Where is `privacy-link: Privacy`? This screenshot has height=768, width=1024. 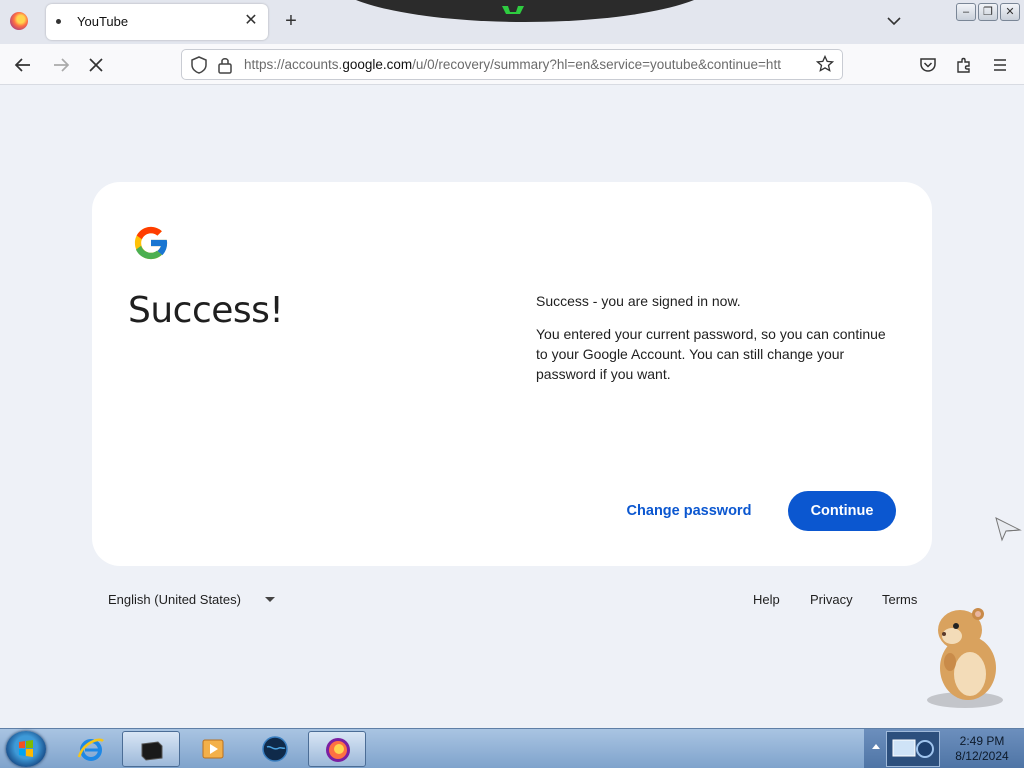 privacy-link: Privacy is located at coordinates (831, 599).